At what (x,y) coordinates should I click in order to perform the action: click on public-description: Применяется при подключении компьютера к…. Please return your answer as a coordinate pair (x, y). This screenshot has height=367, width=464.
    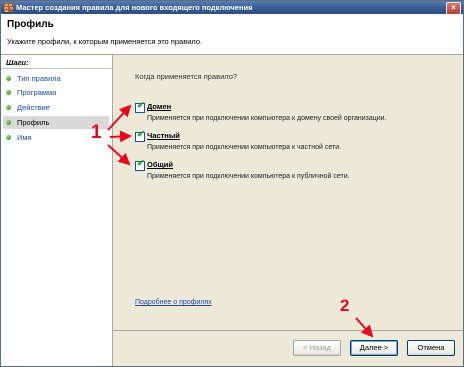
    Looking at the image, I should click on (248, 176).